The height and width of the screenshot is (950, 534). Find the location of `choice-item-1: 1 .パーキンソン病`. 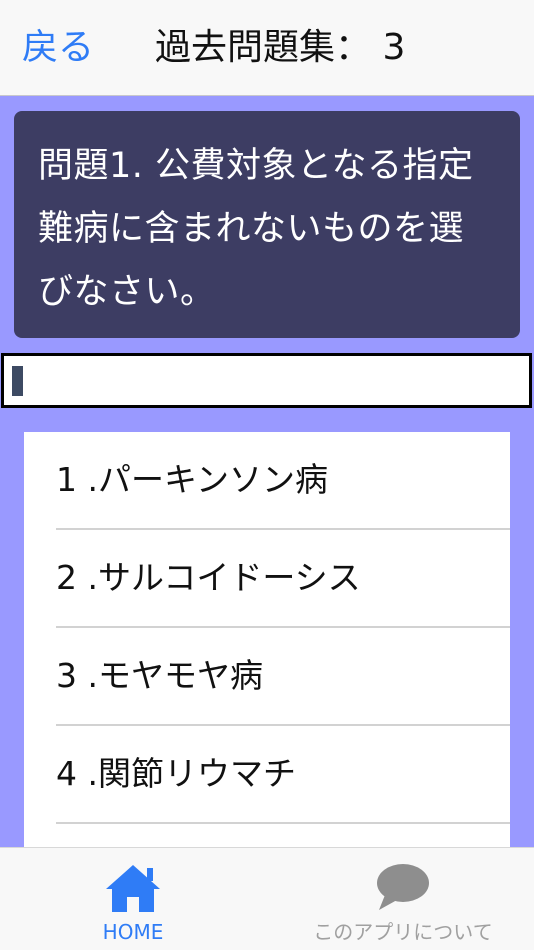

choice-item-1: 1 .パーキンソン病 is located at coordinates (267, 481).